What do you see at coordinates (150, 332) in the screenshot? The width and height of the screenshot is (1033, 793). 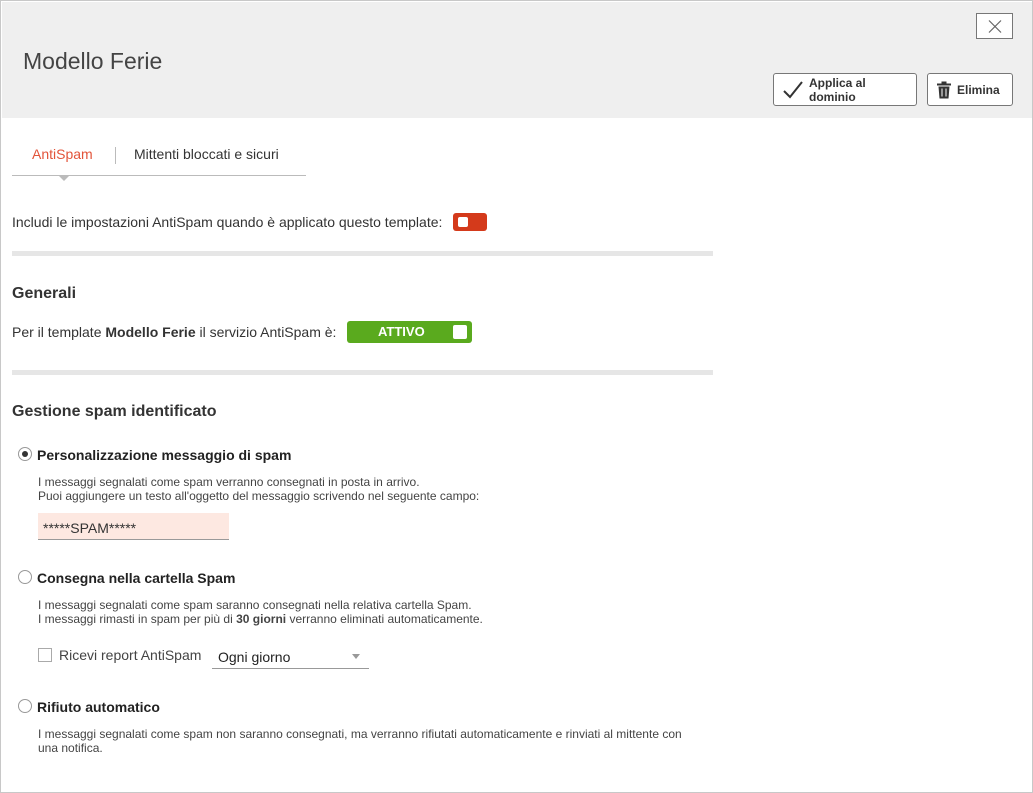 I see `template-name: Modello Ferie` at bounding box center [150, 332].